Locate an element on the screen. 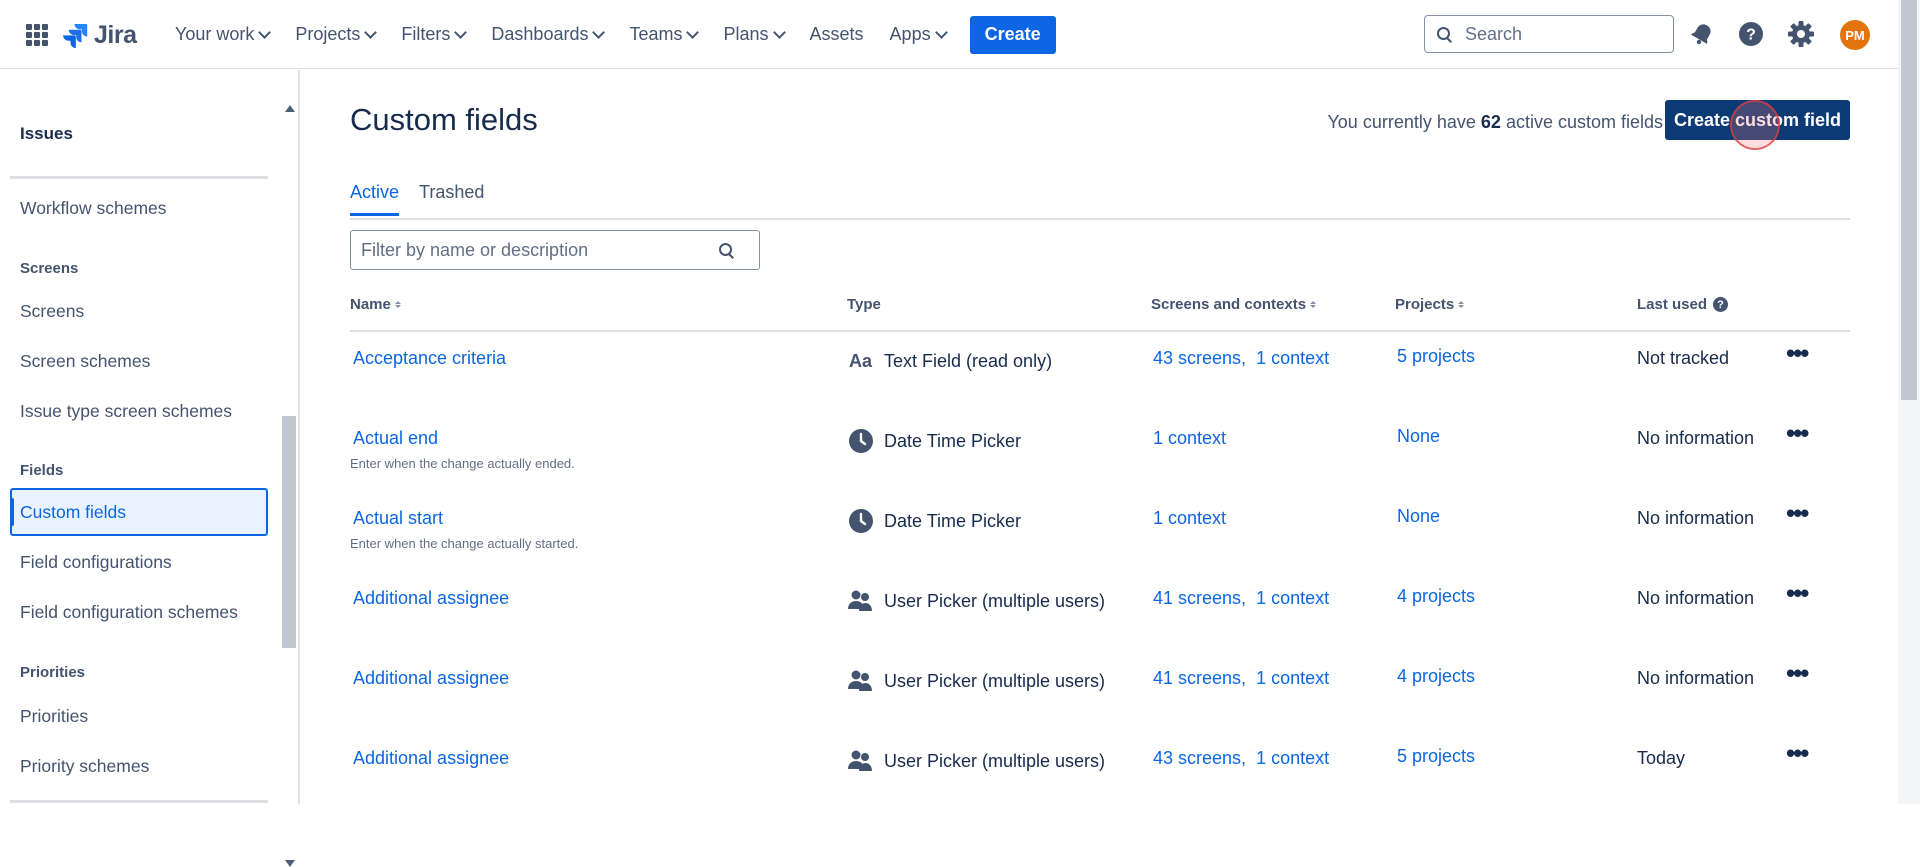 Image resolution: width=1920 pixels, height=867 pixels. nav-apps: Apps is located at coordinates (919, 34).